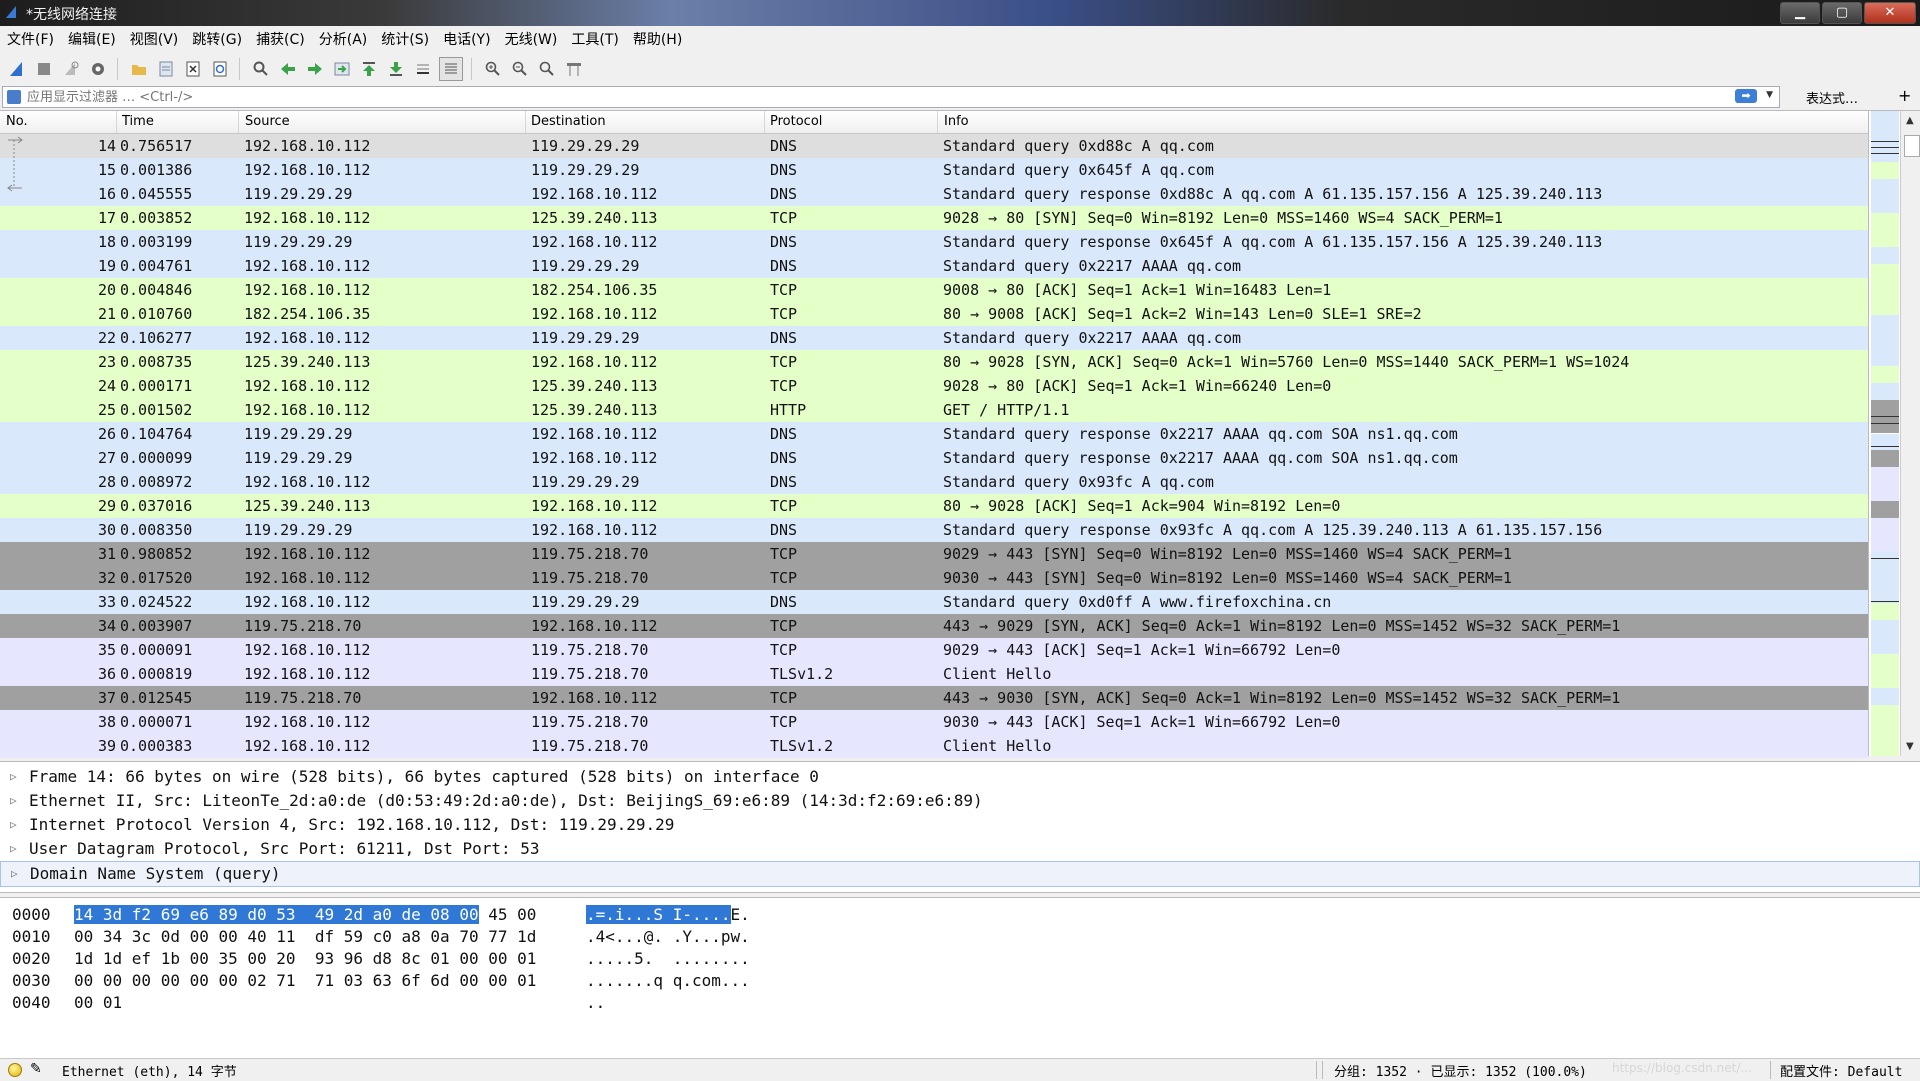 The width and height of the screenshot is (1920, 1081). Describe the element at coordinates (1910, 433) in the screenshot. I see `packet-list-scrollbar: ▲ ▼` at that location.